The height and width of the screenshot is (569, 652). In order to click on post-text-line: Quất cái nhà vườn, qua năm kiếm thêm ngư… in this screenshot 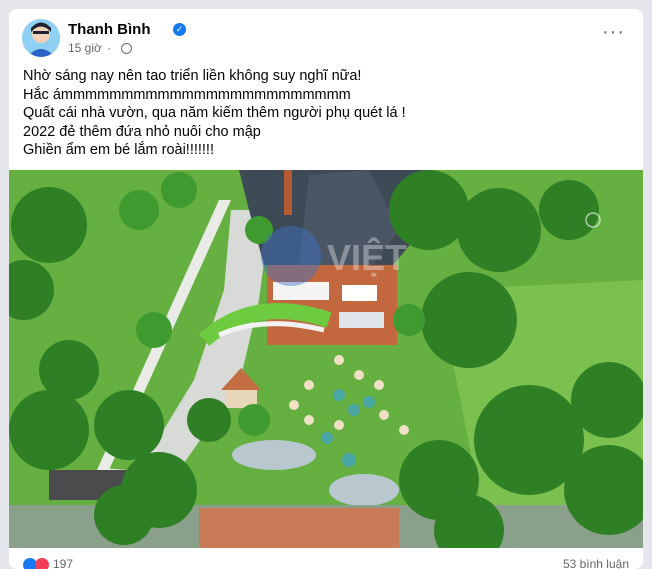, I will do `click(214, 113)`.